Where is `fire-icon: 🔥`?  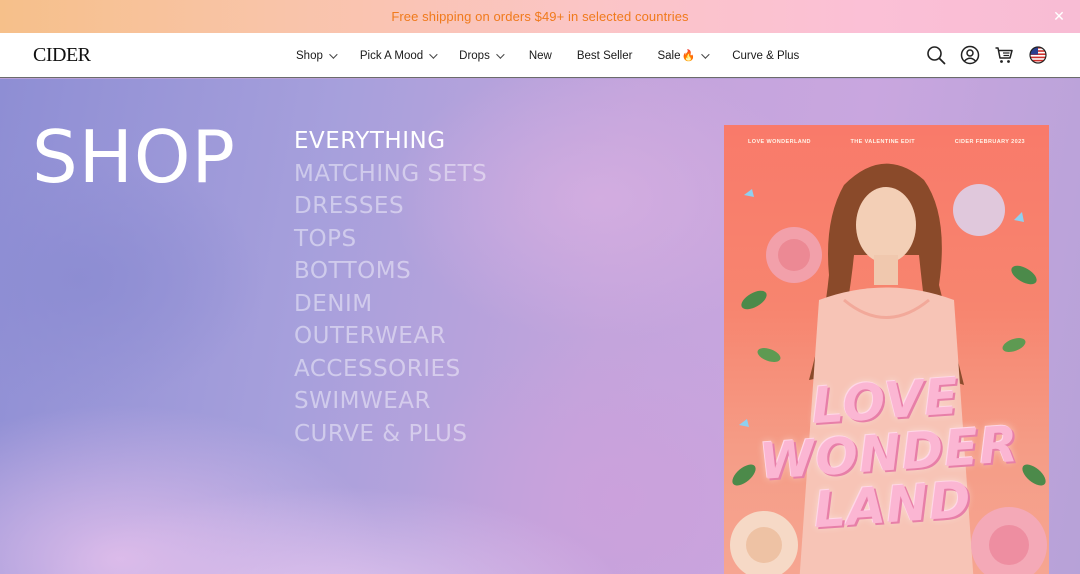
fire-icon: 🔥 is located at coordinates (688, 56).